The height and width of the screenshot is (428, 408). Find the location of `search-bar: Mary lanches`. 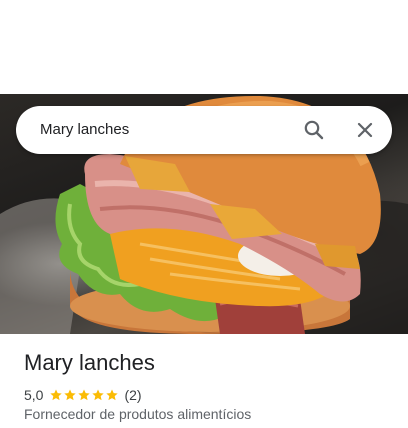

search-bar: Mary lanches is located at coordinates (204, 130).